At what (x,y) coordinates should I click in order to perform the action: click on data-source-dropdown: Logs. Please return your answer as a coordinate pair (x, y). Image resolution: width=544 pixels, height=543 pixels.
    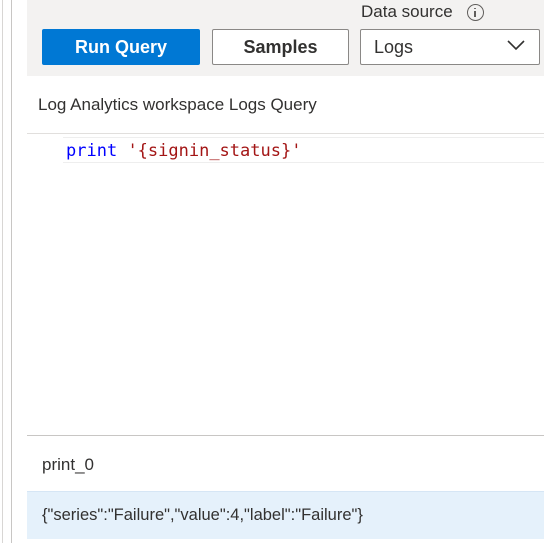
    Looking at the image, I should click on (450, 47).